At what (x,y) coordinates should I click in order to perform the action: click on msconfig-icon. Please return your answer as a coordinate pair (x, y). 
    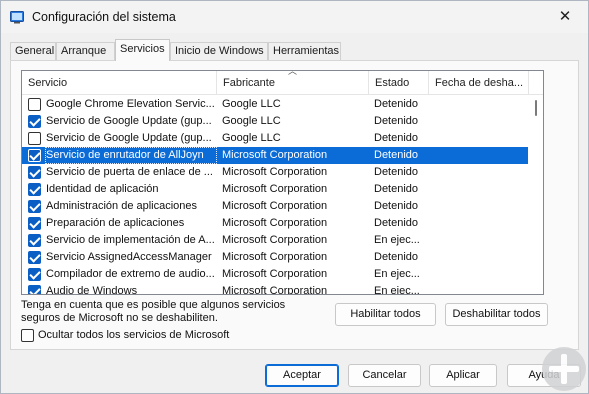
    Looking at the image, I should click on (17, 17).